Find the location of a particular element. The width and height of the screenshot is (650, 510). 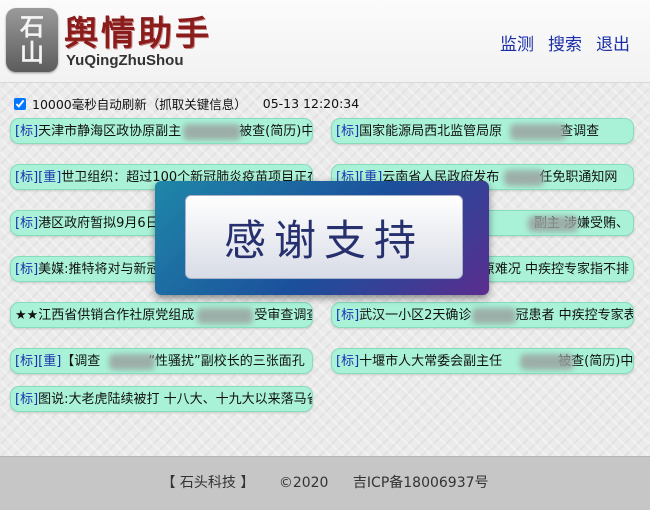

news-title: 天津市静海区政协原副主 is located at coordinates (110, 131).